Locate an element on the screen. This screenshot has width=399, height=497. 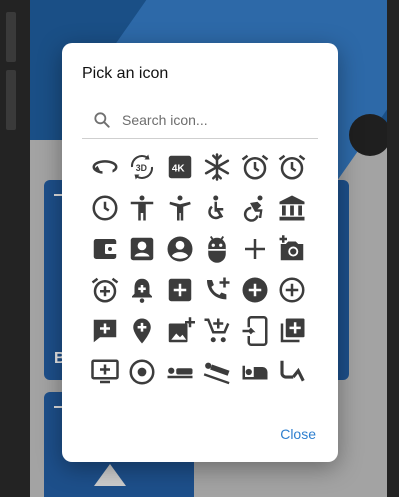
add-circle-icon is located at coordinates (255, 289).